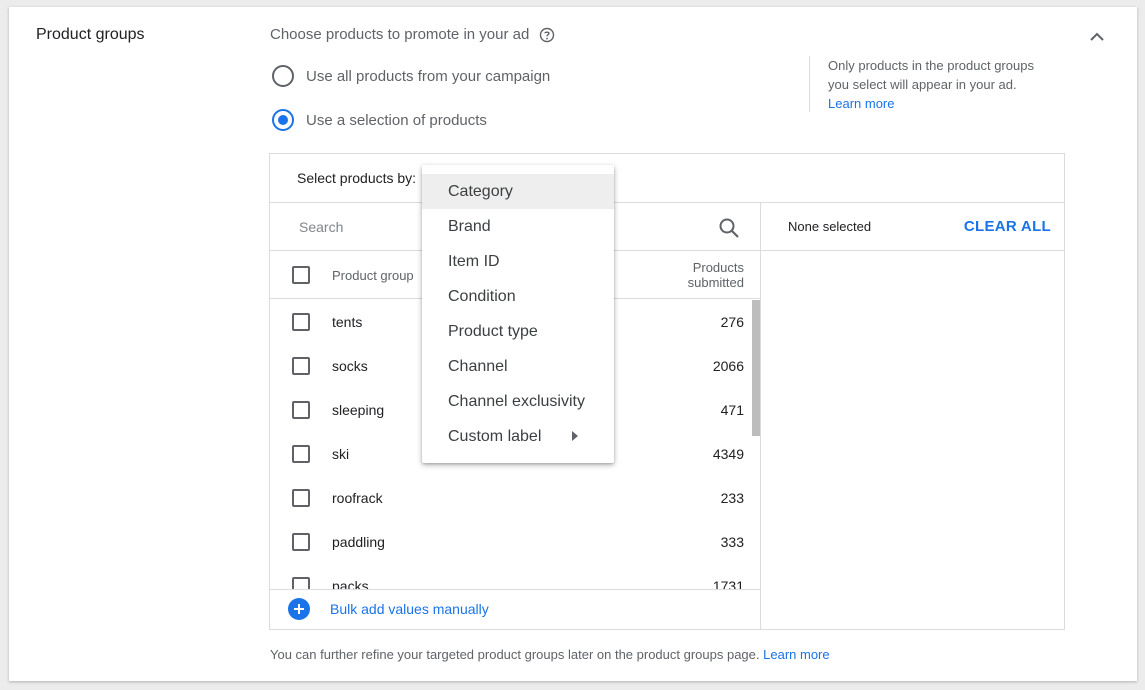  I want to click on option-selection-products-label: Use a selection of products, so click(396, 120).